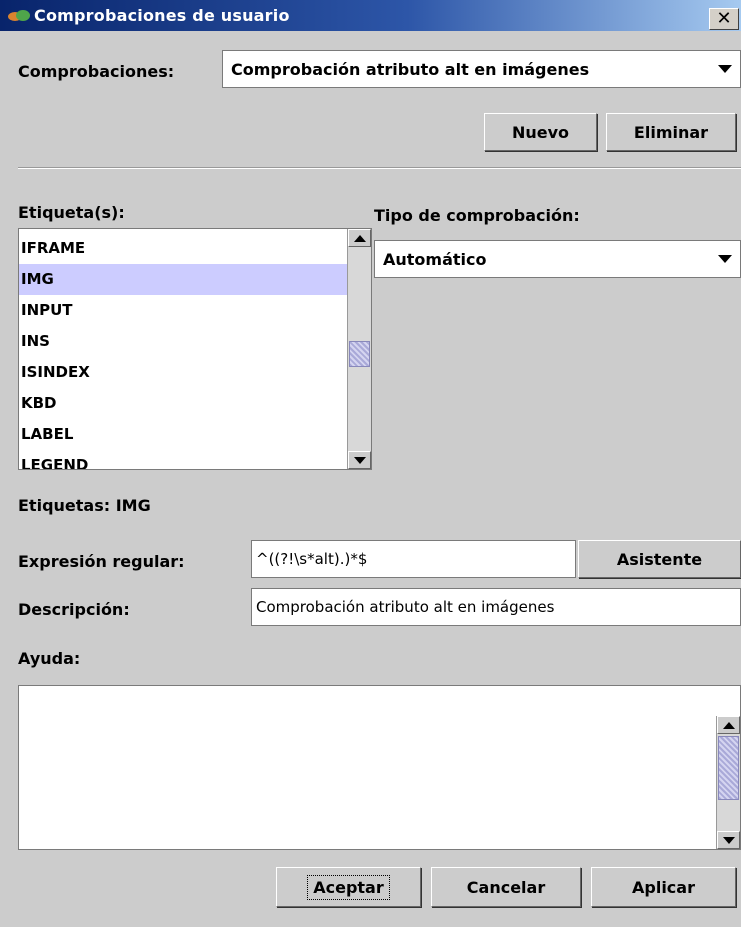  I want to click on apply-button: Aplicar, so click(663, 887).